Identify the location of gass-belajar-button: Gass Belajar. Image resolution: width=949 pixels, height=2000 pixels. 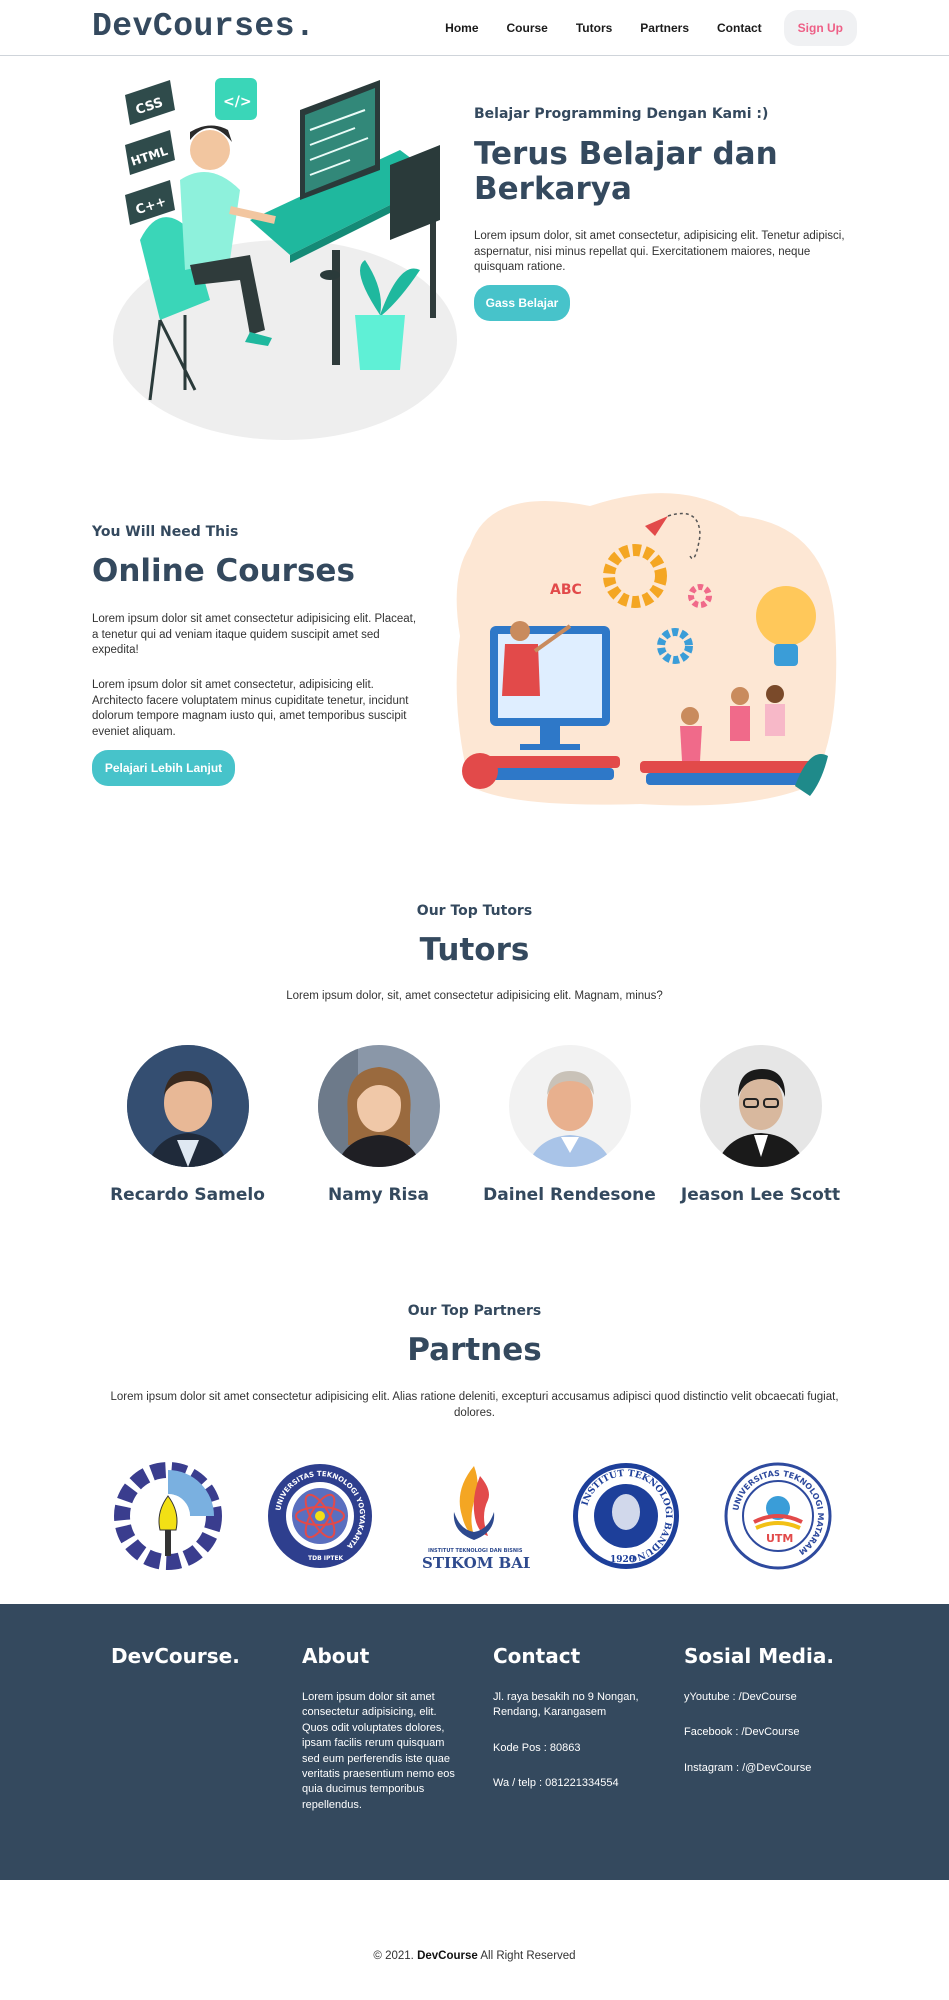
(522, 303).